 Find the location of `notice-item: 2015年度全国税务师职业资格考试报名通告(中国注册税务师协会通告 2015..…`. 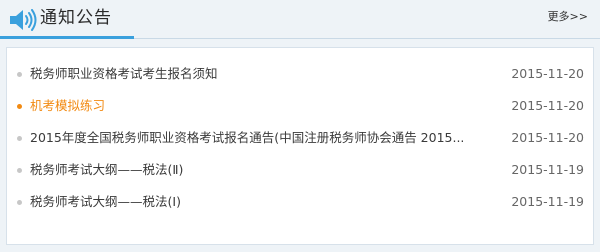

notice-item: 2015年度全国税务师职业资格考试报名通告(中国注册税务师协会通告 2015..… is located at coordinates (300, 138).